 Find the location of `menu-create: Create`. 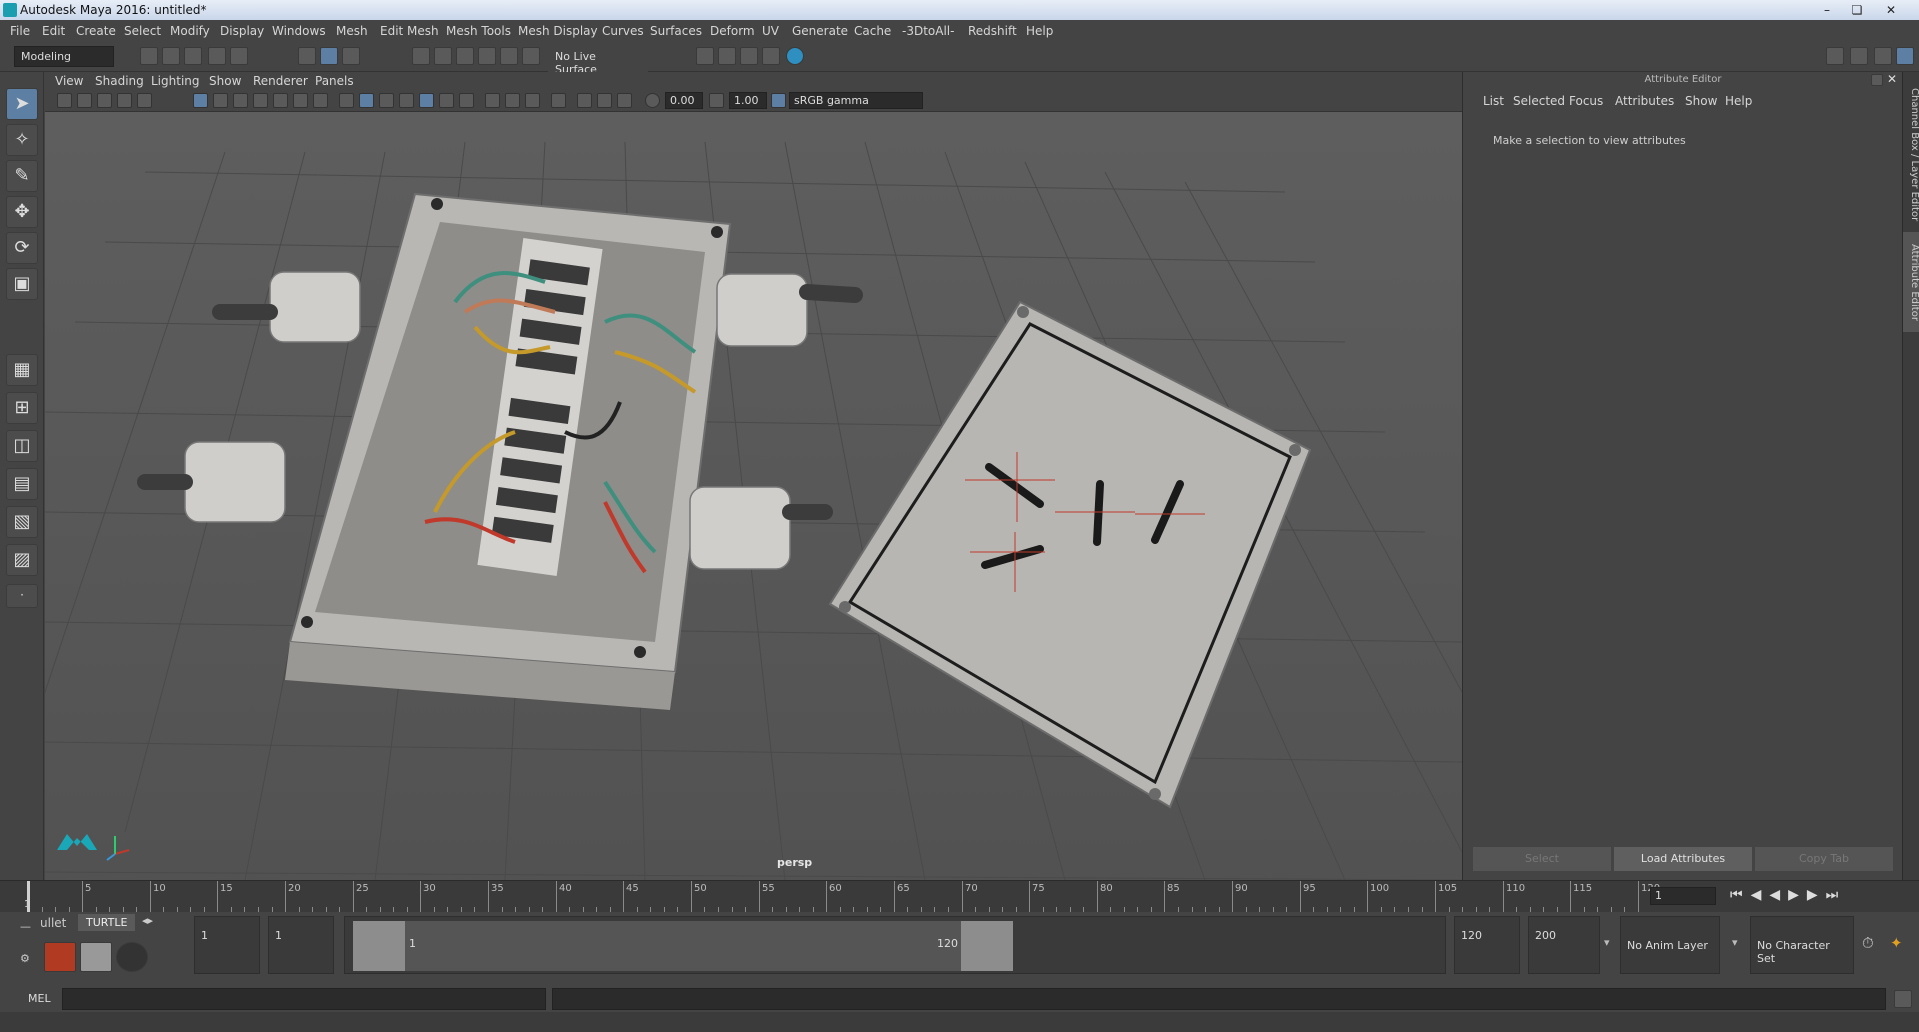

menu-create: Create is located at coordinates (96, 31).